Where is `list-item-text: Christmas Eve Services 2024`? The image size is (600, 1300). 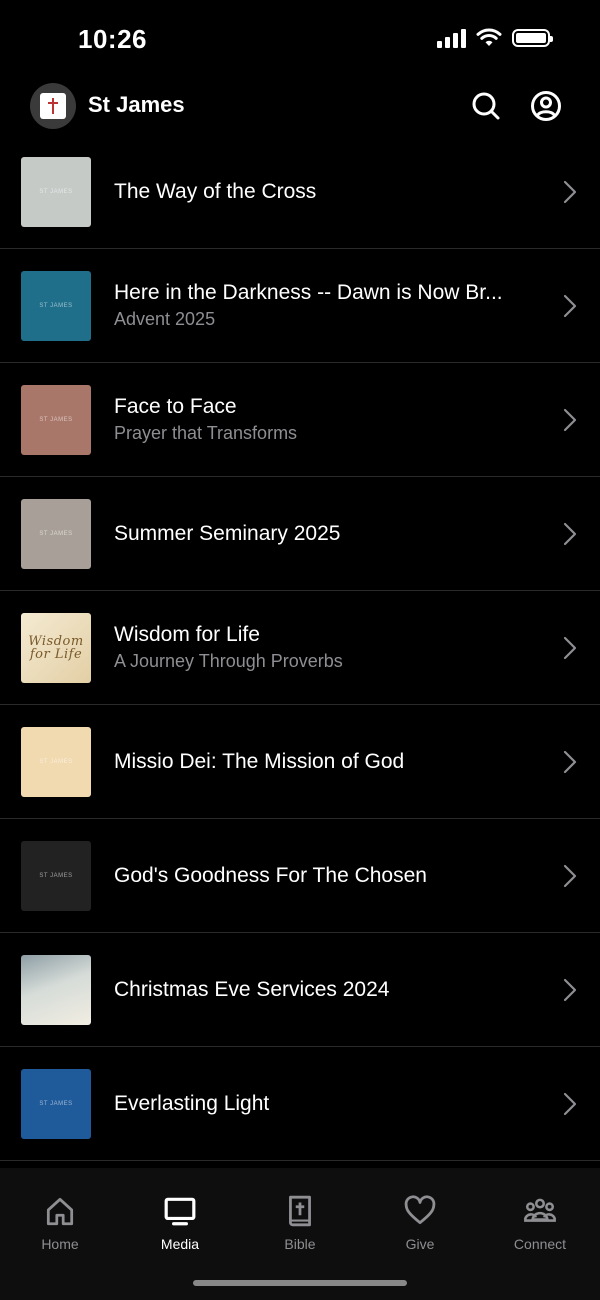 list-item-text: Christmas Eve Services 2024 is located at coordinates (329, 989).